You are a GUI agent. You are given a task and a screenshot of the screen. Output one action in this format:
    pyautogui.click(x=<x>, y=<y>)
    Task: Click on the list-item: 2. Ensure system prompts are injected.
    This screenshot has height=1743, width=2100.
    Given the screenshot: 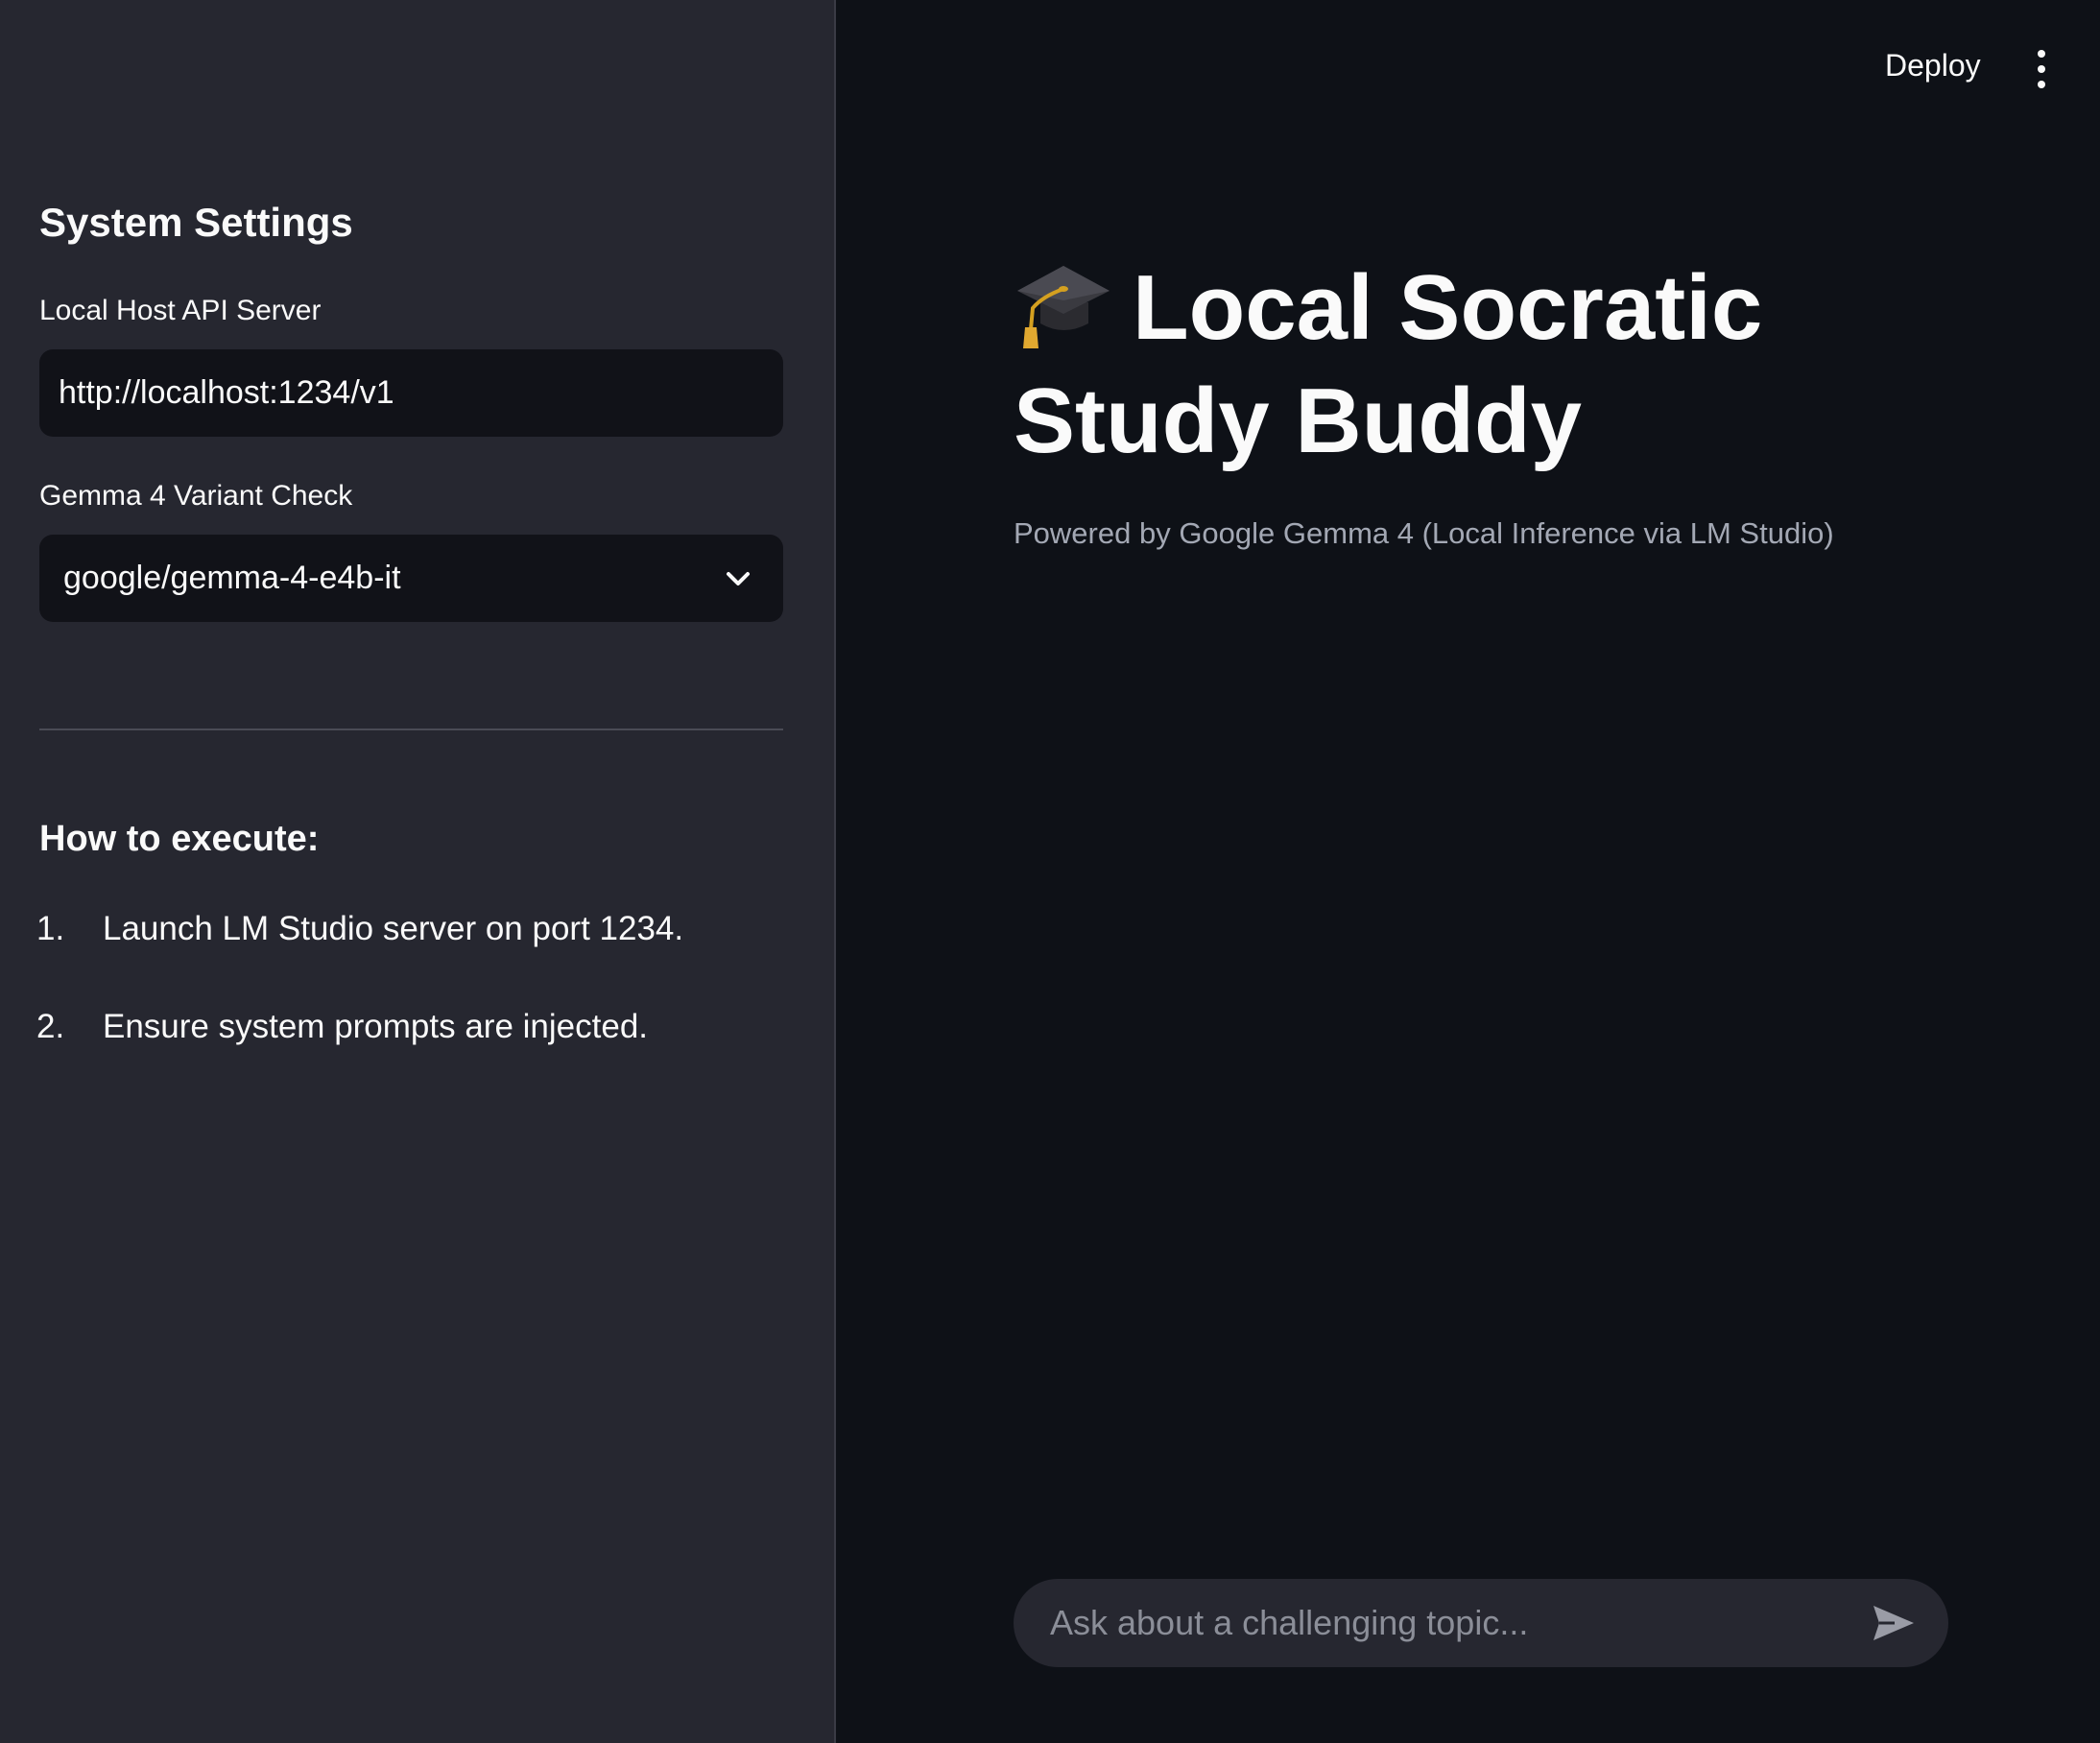 What is the action you would take?
    pyautogui.click(x=359, y=1057)
    